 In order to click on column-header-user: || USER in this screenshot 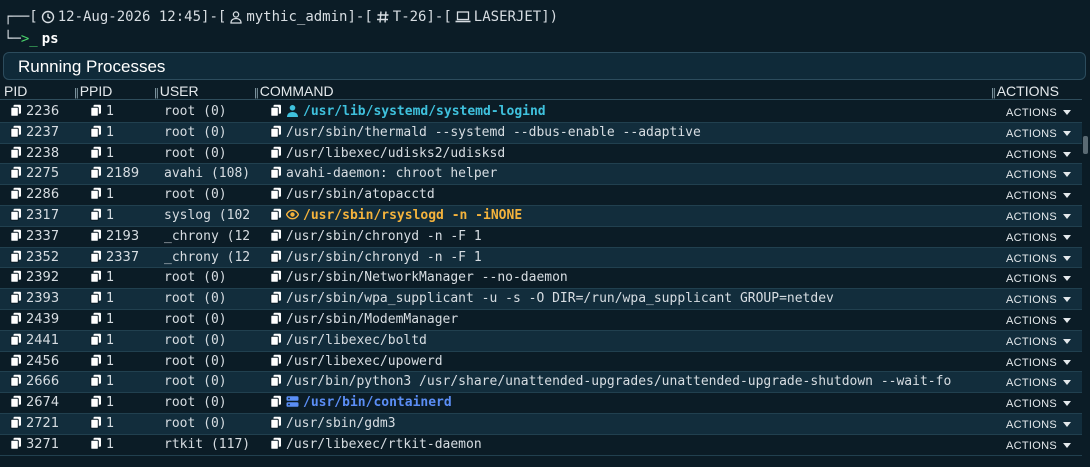, I will do `click(176, 91)`.